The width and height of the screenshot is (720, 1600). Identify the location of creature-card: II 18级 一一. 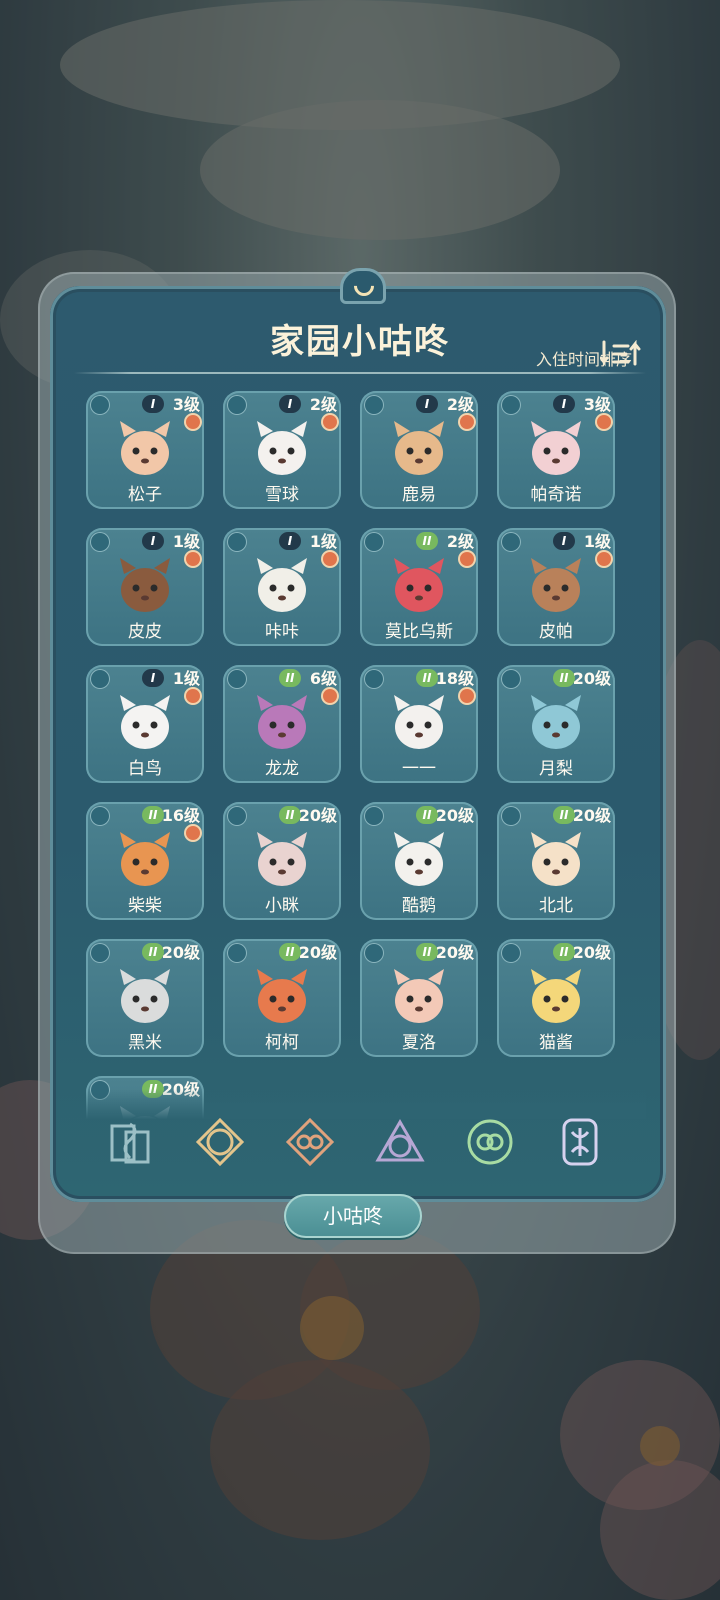
(419, 724).